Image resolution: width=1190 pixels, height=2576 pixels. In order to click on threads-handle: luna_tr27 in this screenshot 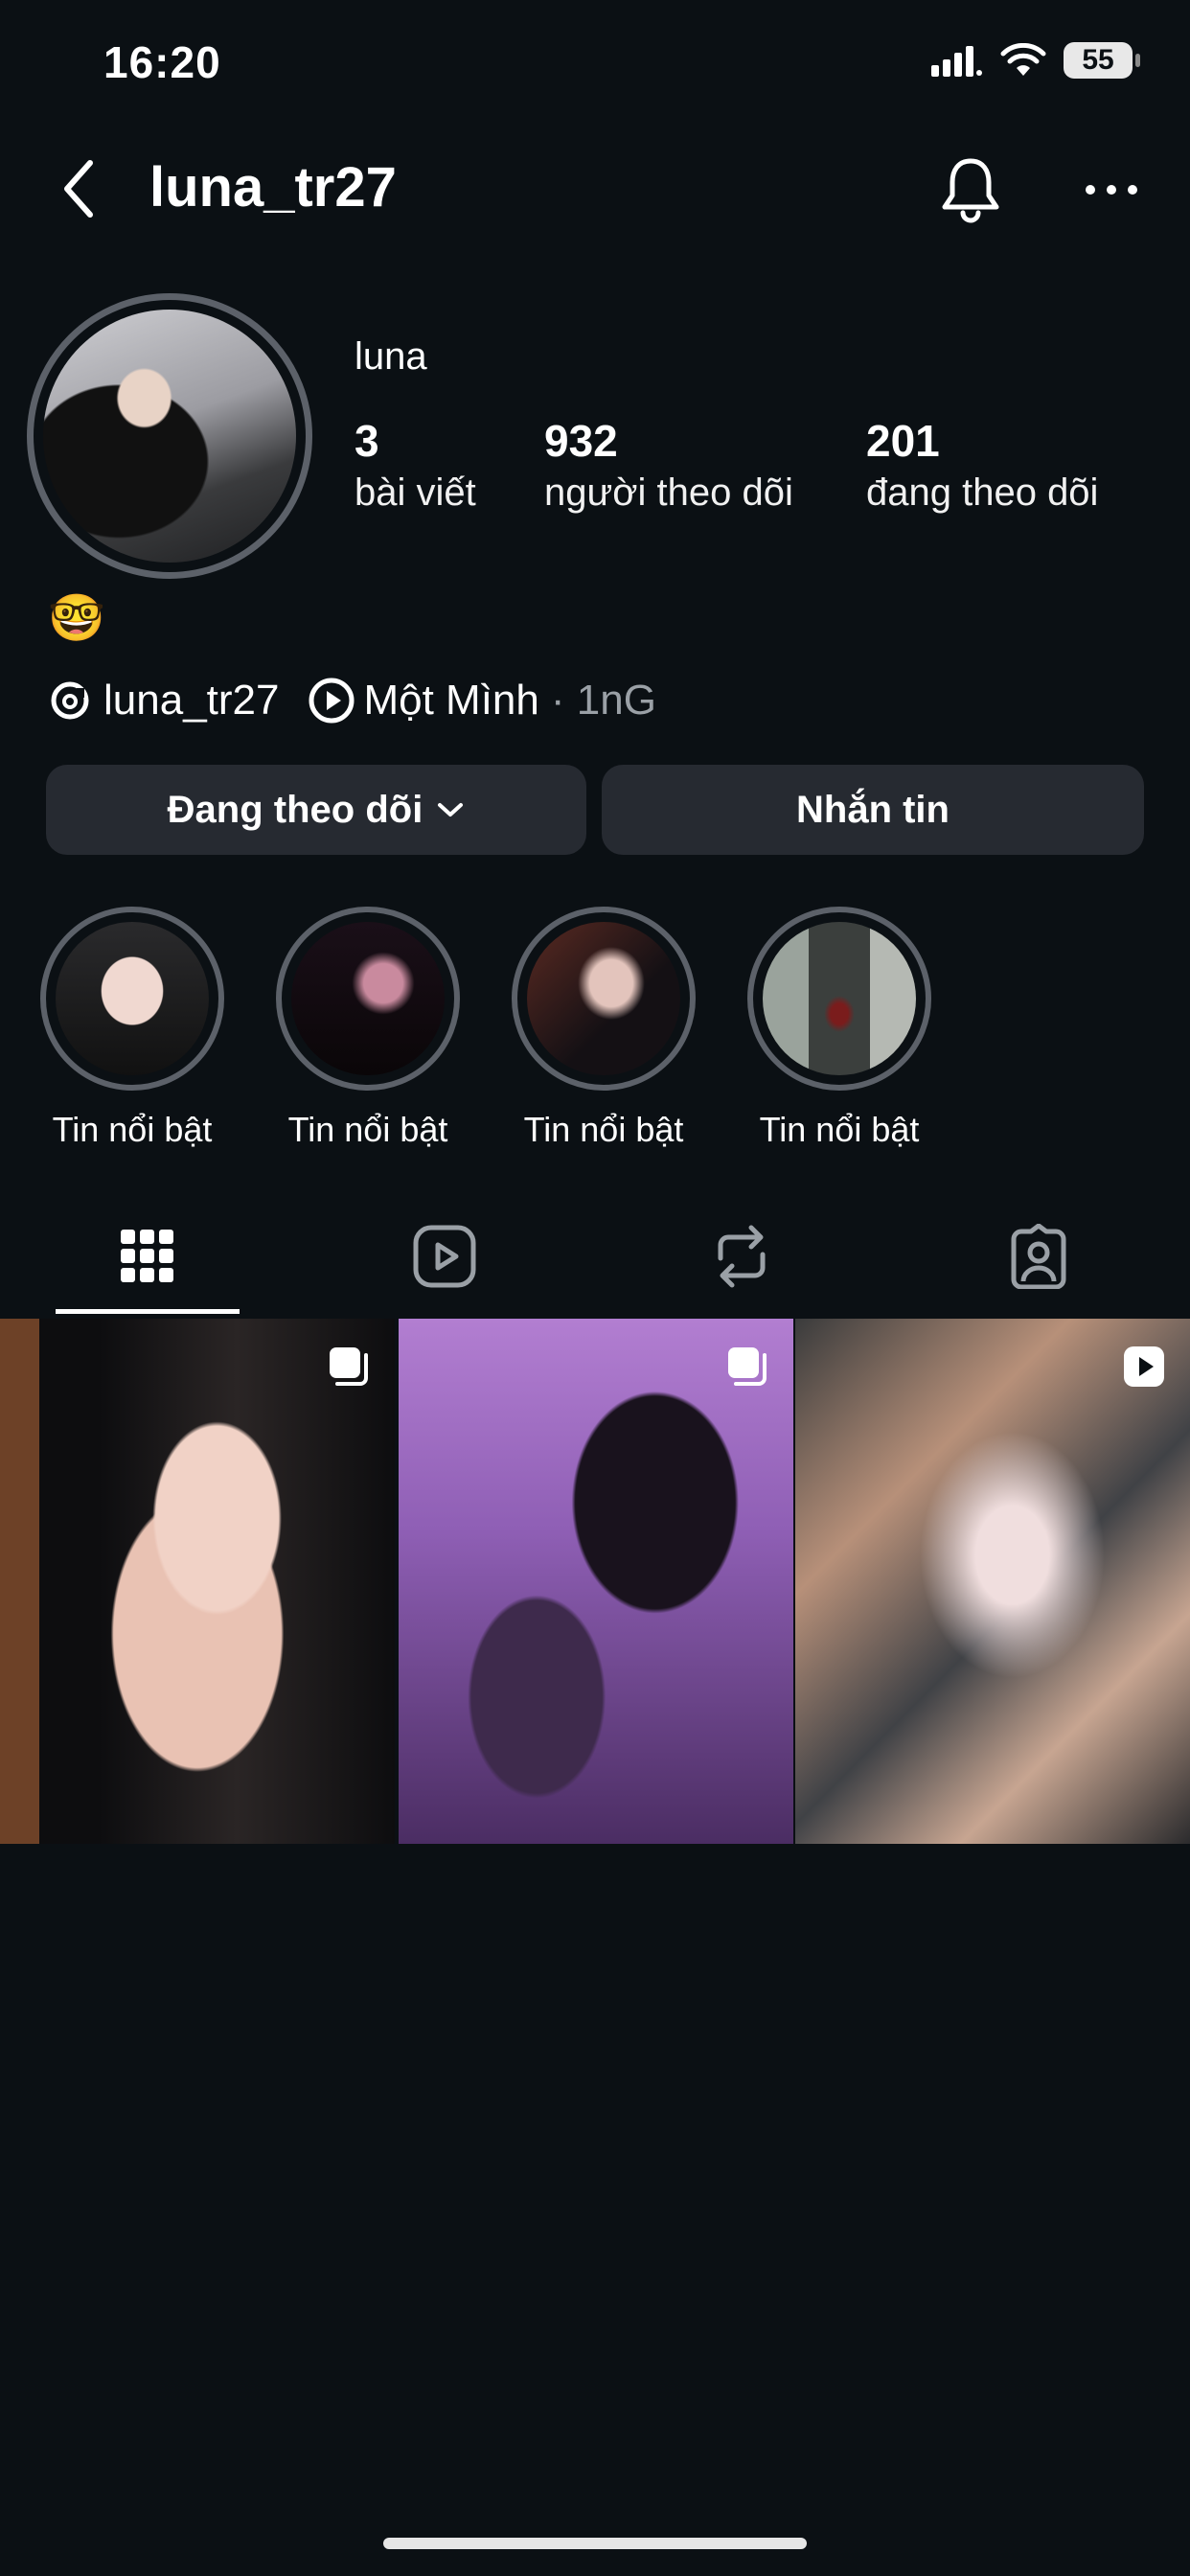, I will do `click(191, 700)`.